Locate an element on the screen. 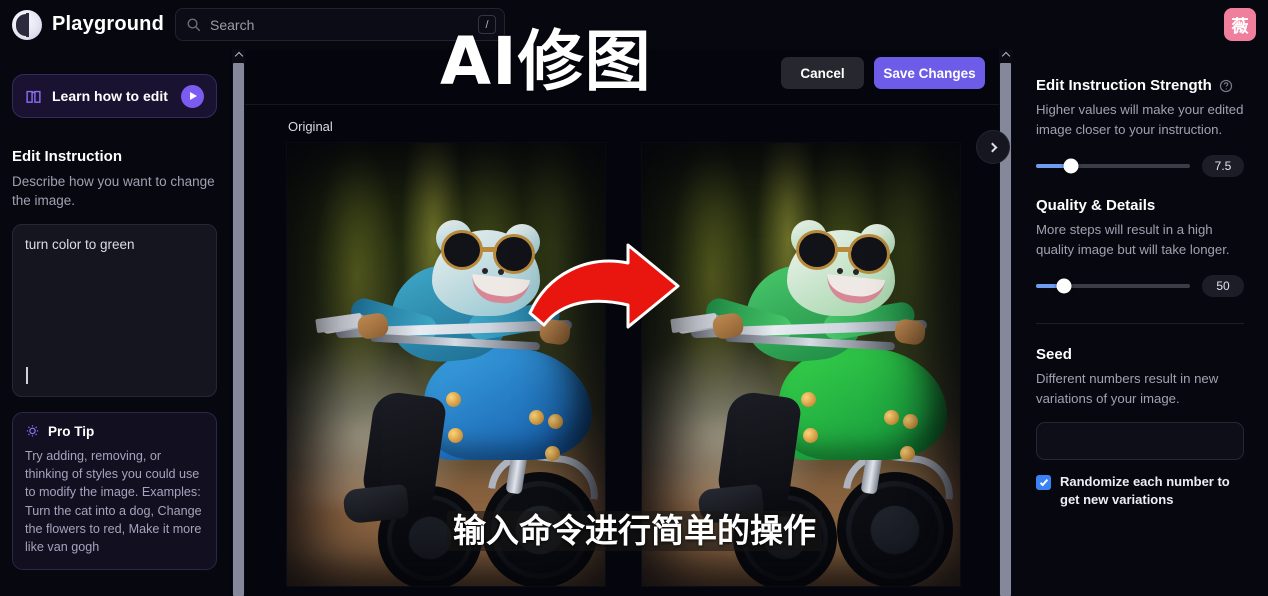 This screenshot has height=596, width=1268. quality-slider-row: 50 is located at coordinates (1140, 286).